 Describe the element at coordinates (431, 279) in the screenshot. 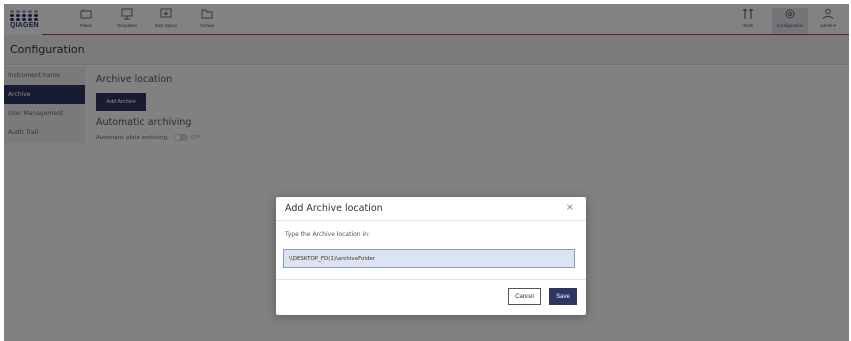

I see `dialog-footer-divider` at that location.